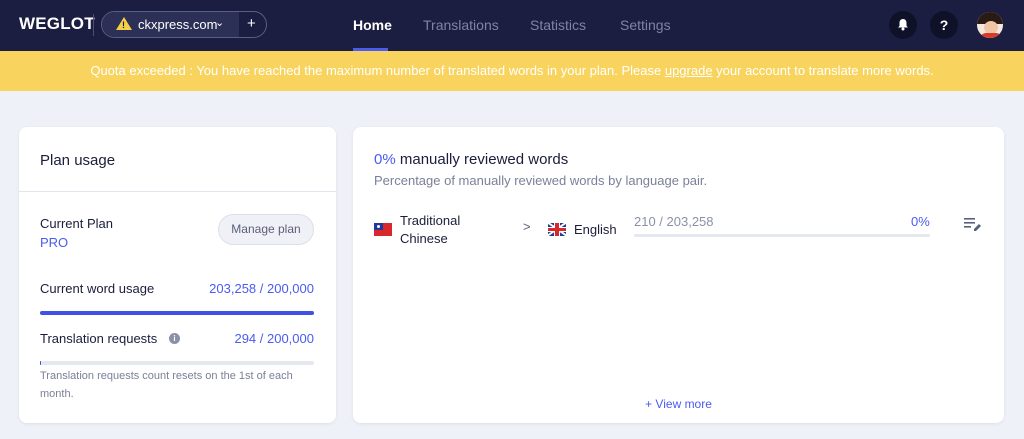  What do you see at coordinates (430, 229) in the screenshot?
I see `source-language: Traditional Chinese` at bounding box center [430, 229].